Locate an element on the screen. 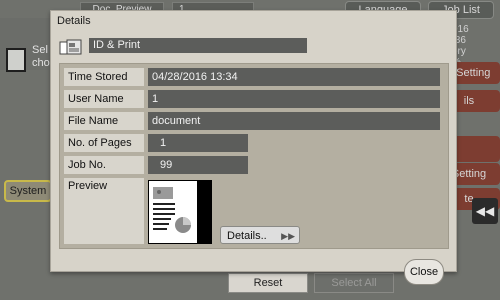 Image resolution: width=500 pixels, height=300 pixels. time-stored-row: Time Stored 04/28/2016 13:34 is located at coordinates (253, 77).